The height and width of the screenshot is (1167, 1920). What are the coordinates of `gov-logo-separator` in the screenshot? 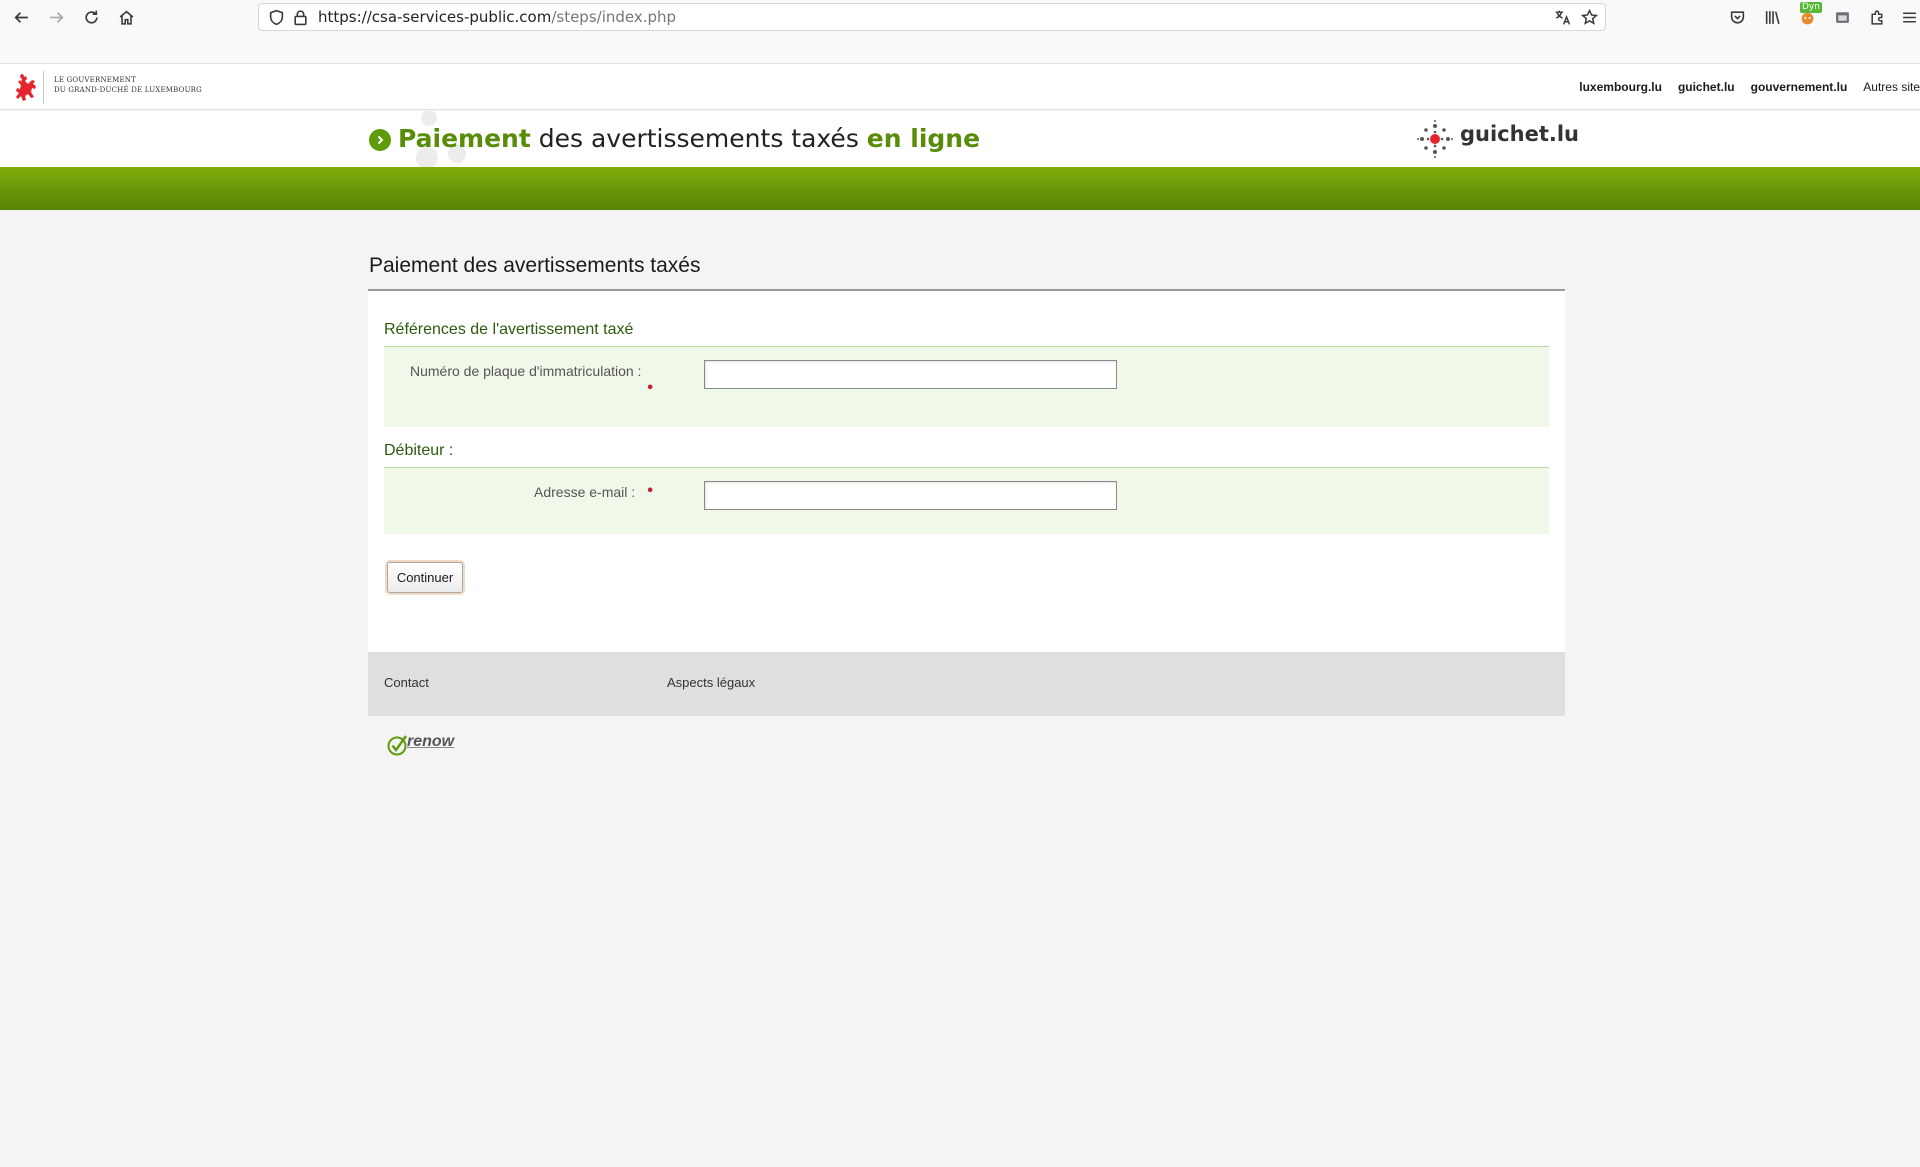 It's located at (43, 87).